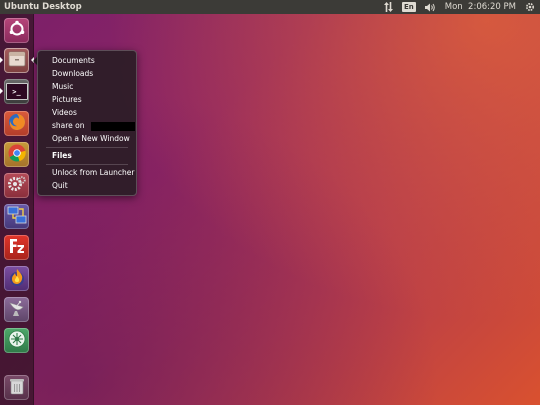 The height and width of the screenshot is (405, 540). I want to click on launcher-item-satellite-app, so click(16, 309).